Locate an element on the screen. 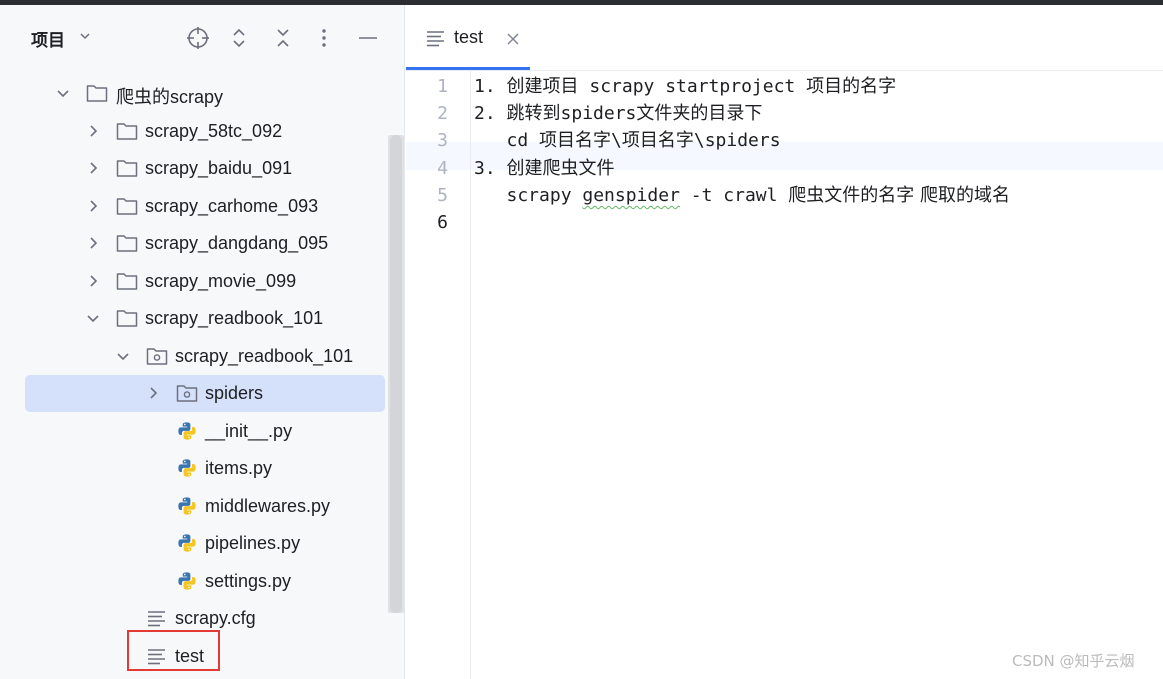  tree-item-label: middlewares.py is located at coordinates (268, 506).